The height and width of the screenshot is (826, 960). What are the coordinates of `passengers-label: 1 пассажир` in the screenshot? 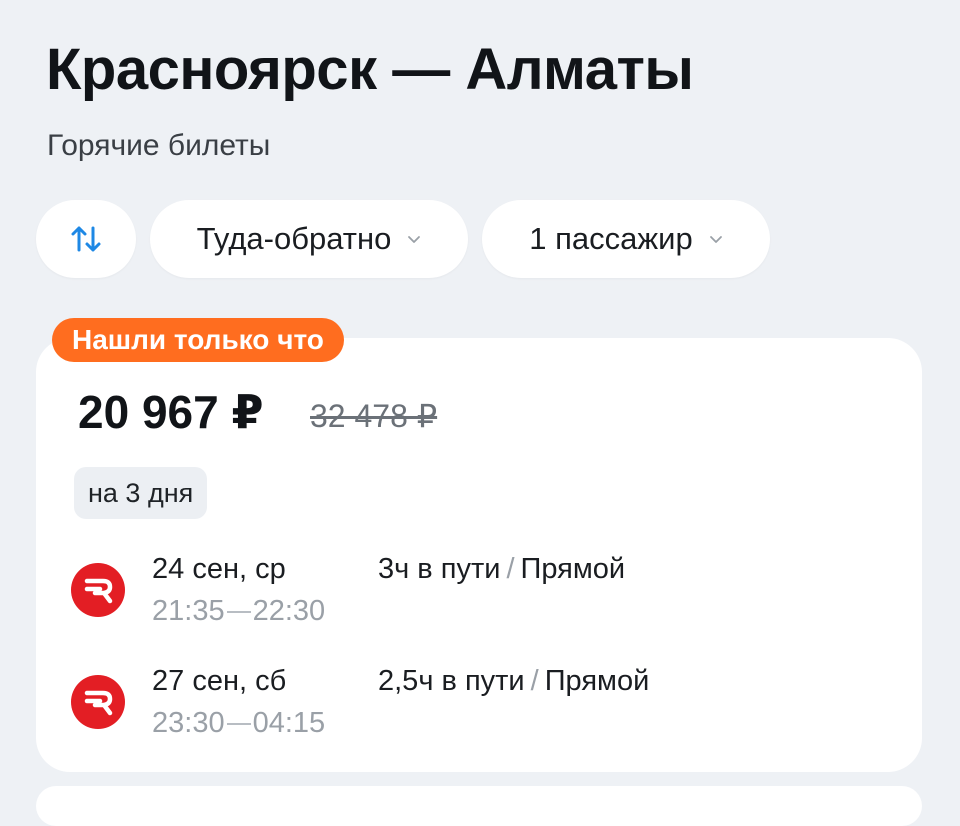 It's located at (611, 238).